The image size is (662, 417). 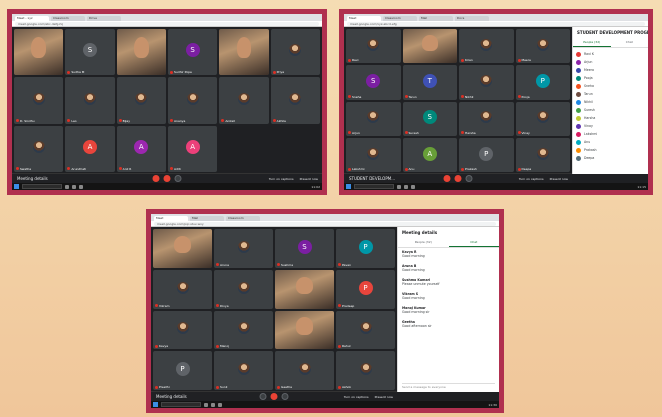 What do you see at coordinates (429, 82) in the screenshot?
I see `participant-tile: T Tarun` at bounding box center [429, 82].